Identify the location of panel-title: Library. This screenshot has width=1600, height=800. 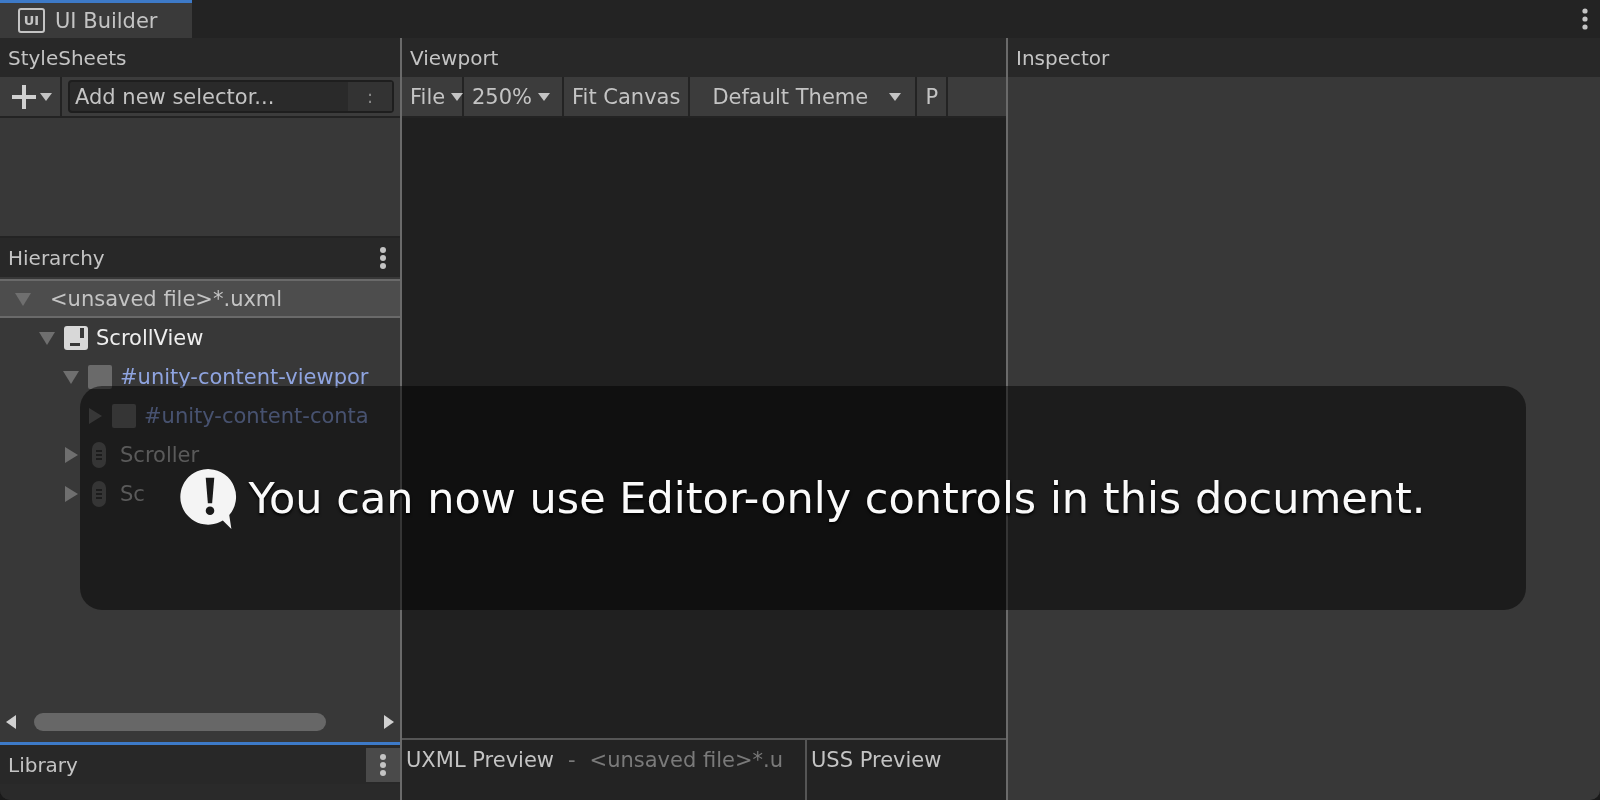
(43, 764).